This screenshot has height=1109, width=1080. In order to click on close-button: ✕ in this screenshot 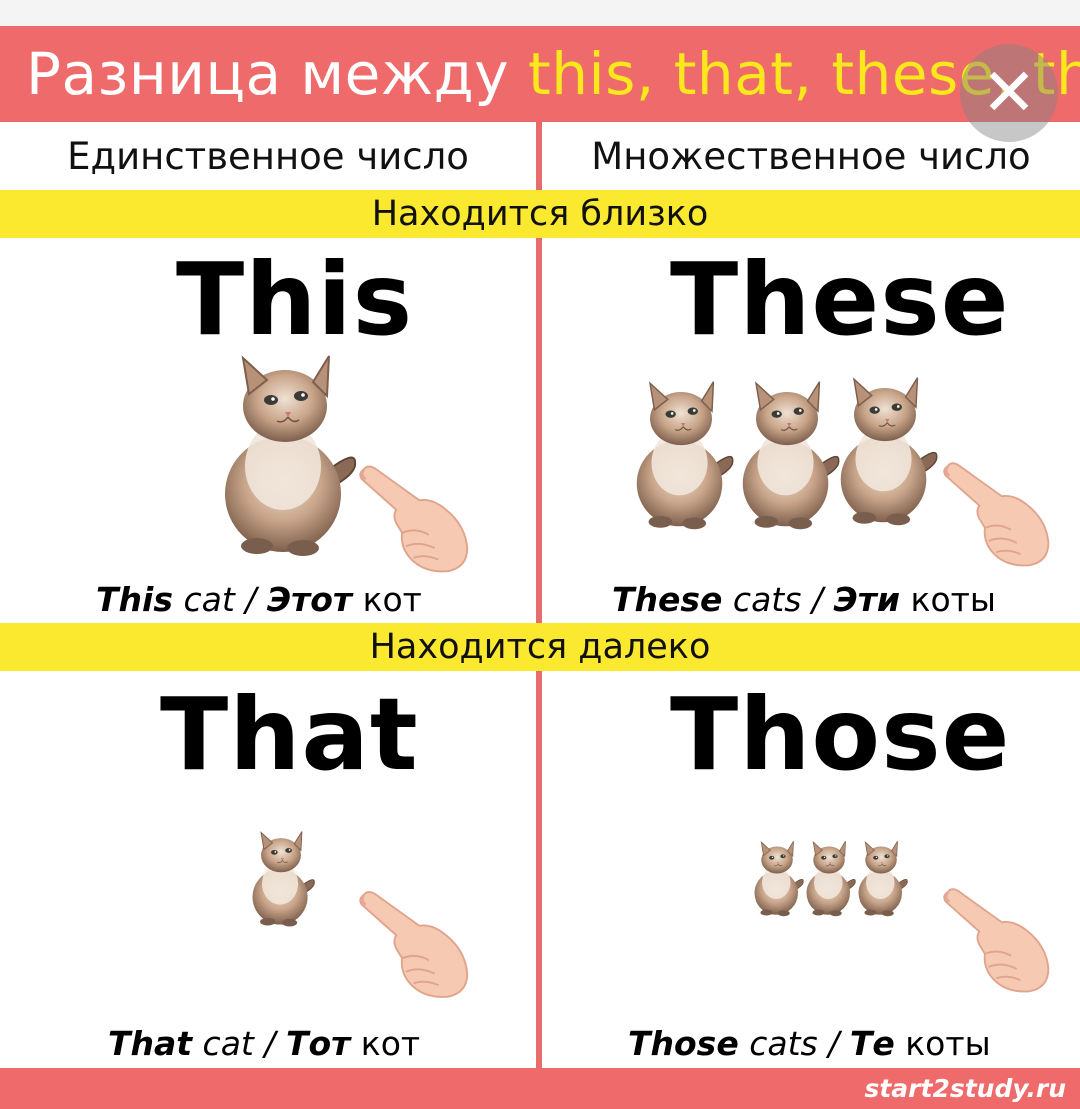, I will do `click(1009, 93)`.